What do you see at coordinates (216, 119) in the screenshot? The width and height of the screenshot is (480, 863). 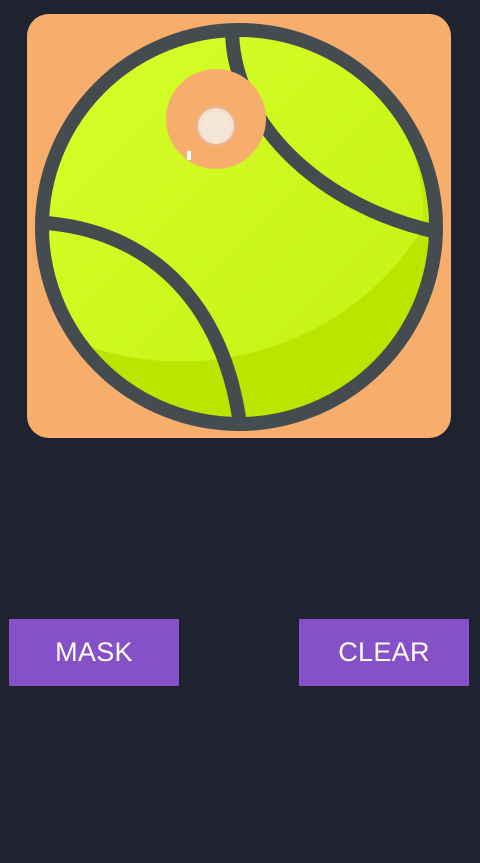 I see `brush-cursor-icon` at bounding box center [216, 119].